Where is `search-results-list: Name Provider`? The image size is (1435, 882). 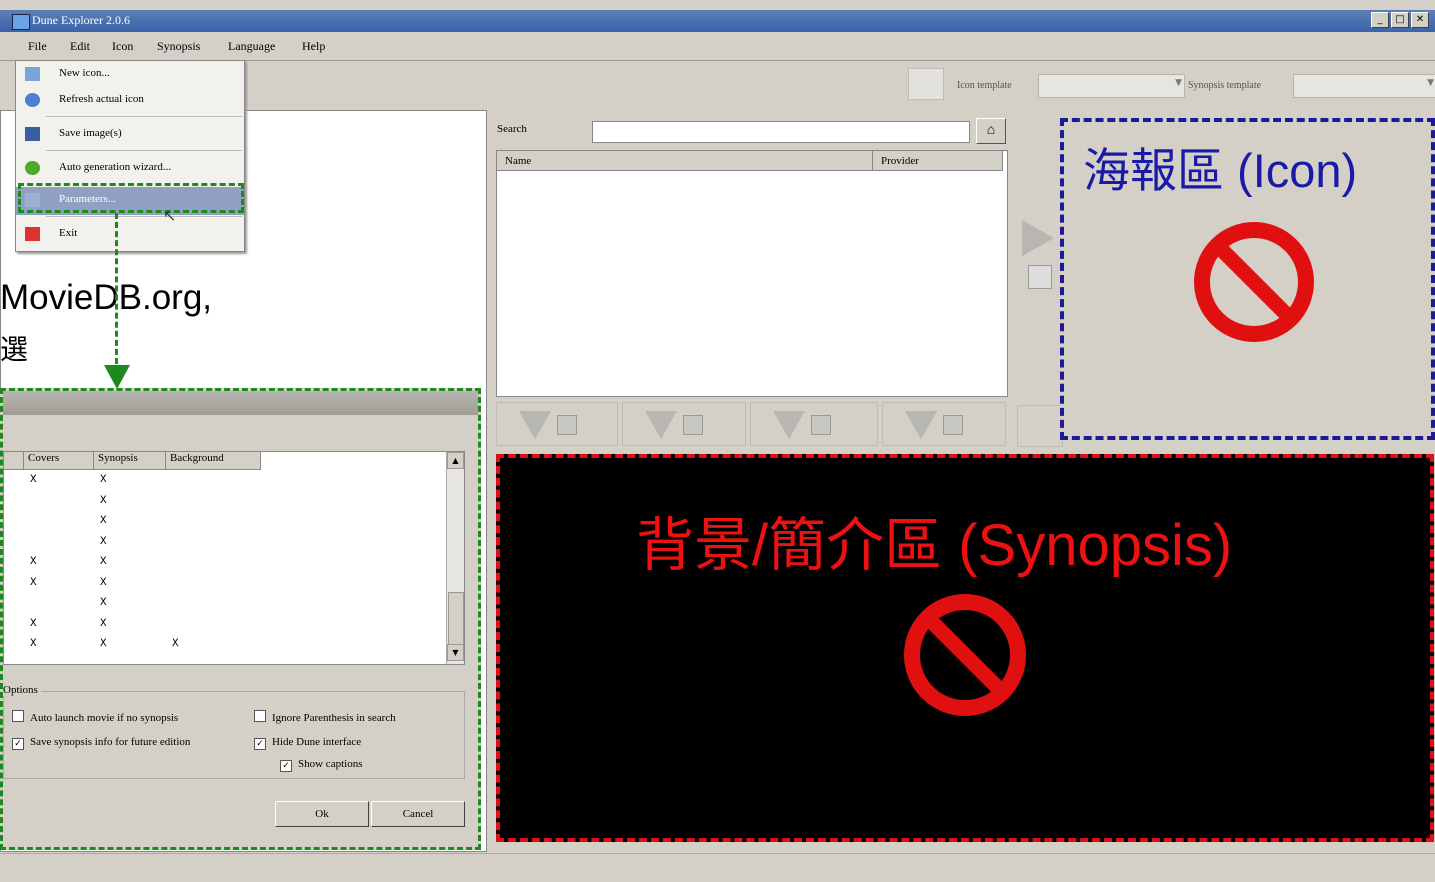
search-results-list: Name Provider is located at coordinates (752, 273).